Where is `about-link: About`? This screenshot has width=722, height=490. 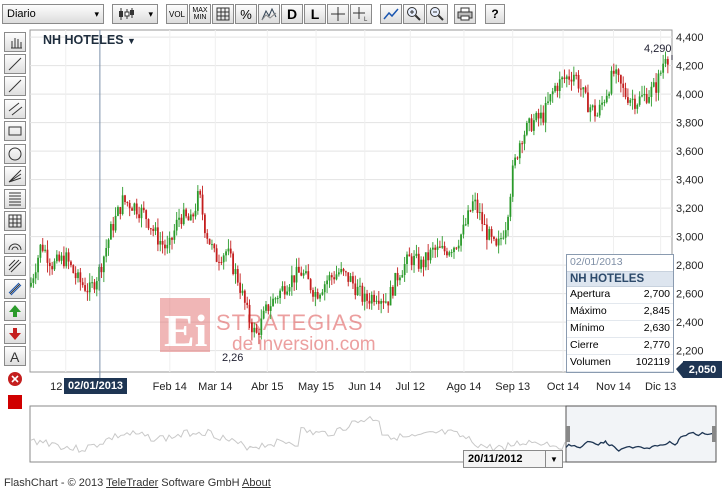 about-link: About is located at coordinates (256, 483).